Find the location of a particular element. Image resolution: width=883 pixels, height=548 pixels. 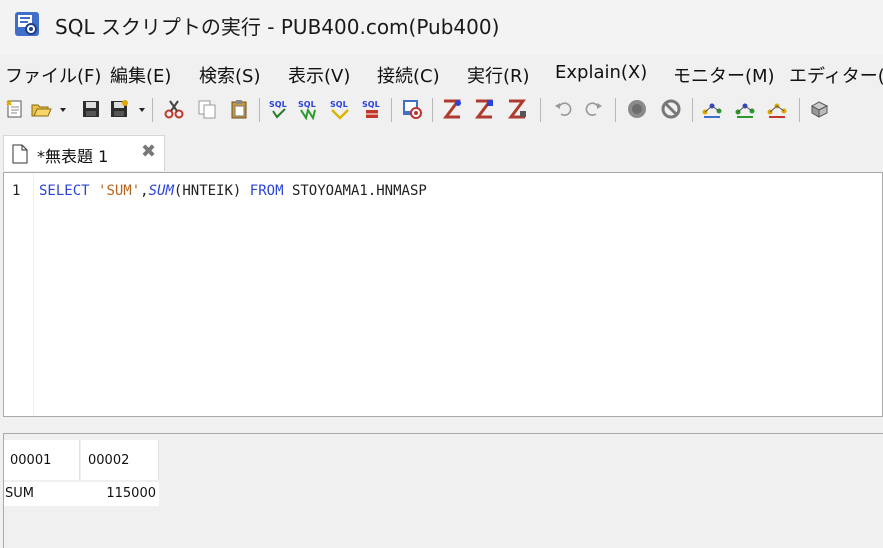

connection-icon is located at coordinates (412, 109).